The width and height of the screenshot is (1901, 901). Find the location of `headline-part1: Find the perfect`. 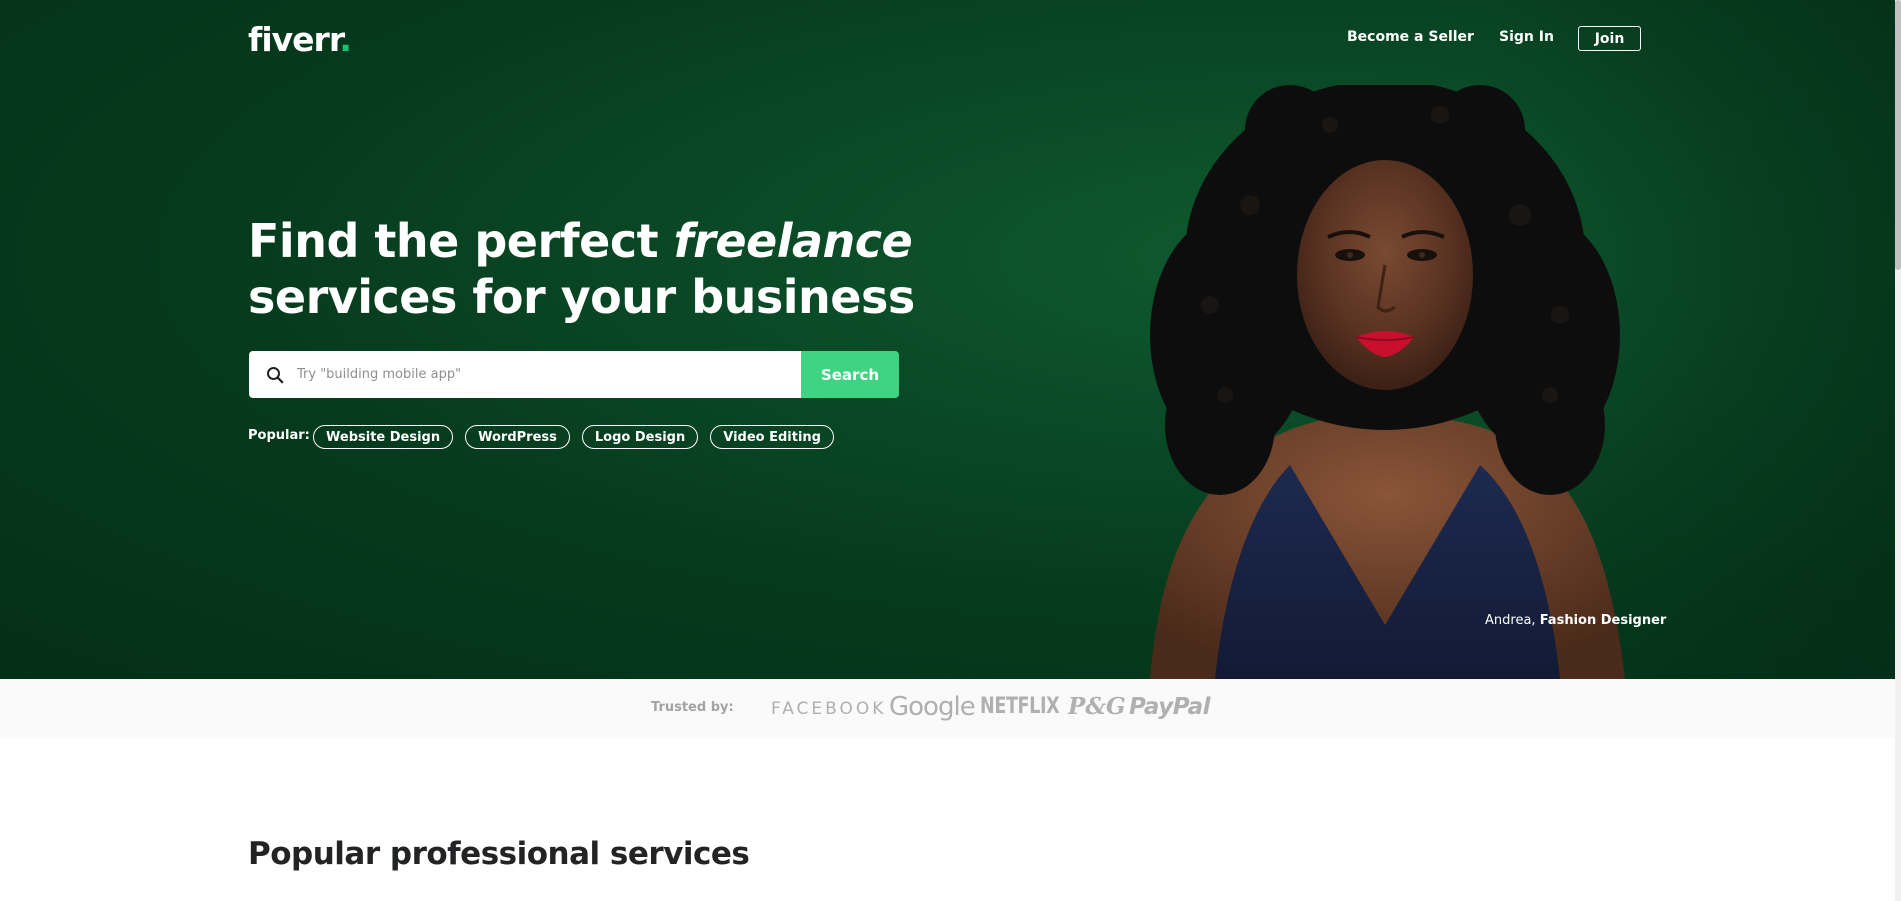

headline-part1: Find the perfect is located at coordinates (461, 241).